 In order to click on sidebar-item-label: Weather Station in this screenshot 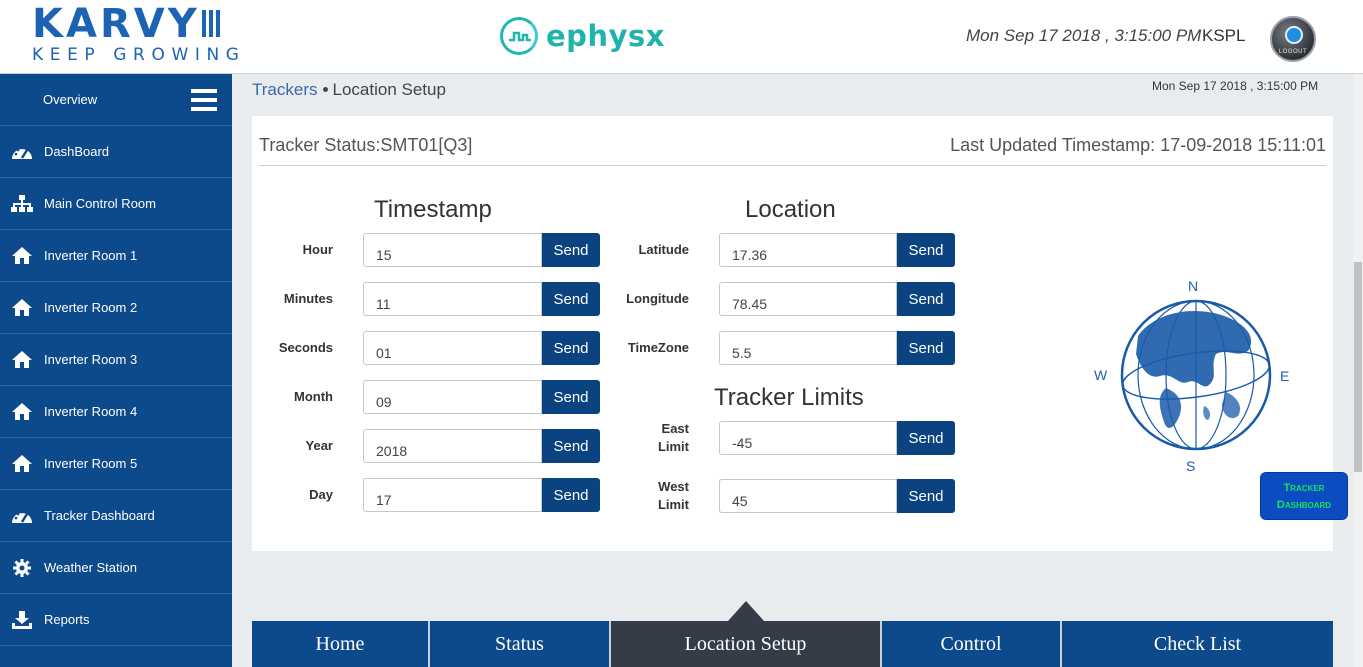, I will do `click(90, 567)`.